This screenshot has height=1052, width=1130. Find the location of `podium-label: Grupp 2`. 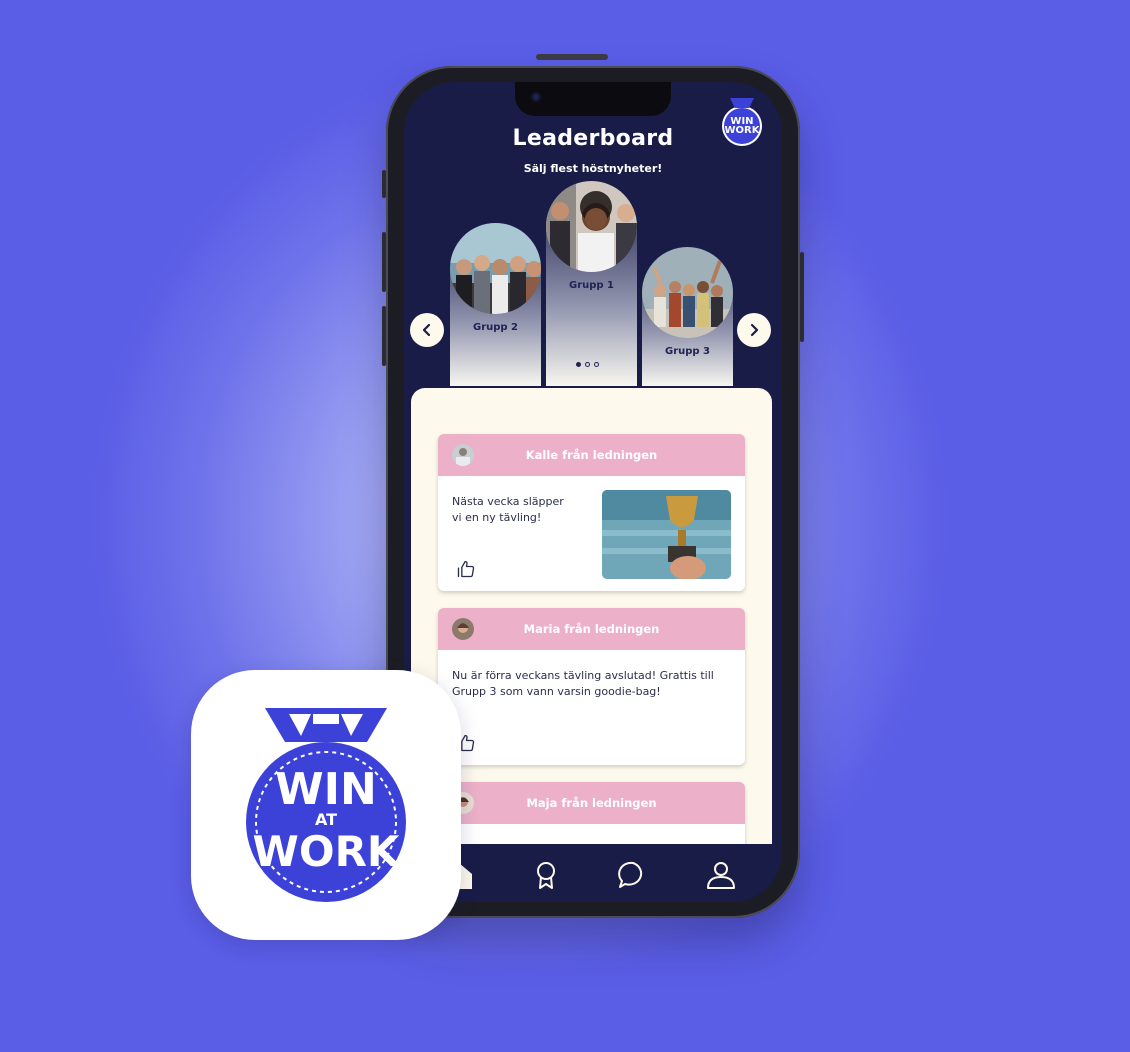

podium-label: Grupp 2 is located at coordinates (495, 327).